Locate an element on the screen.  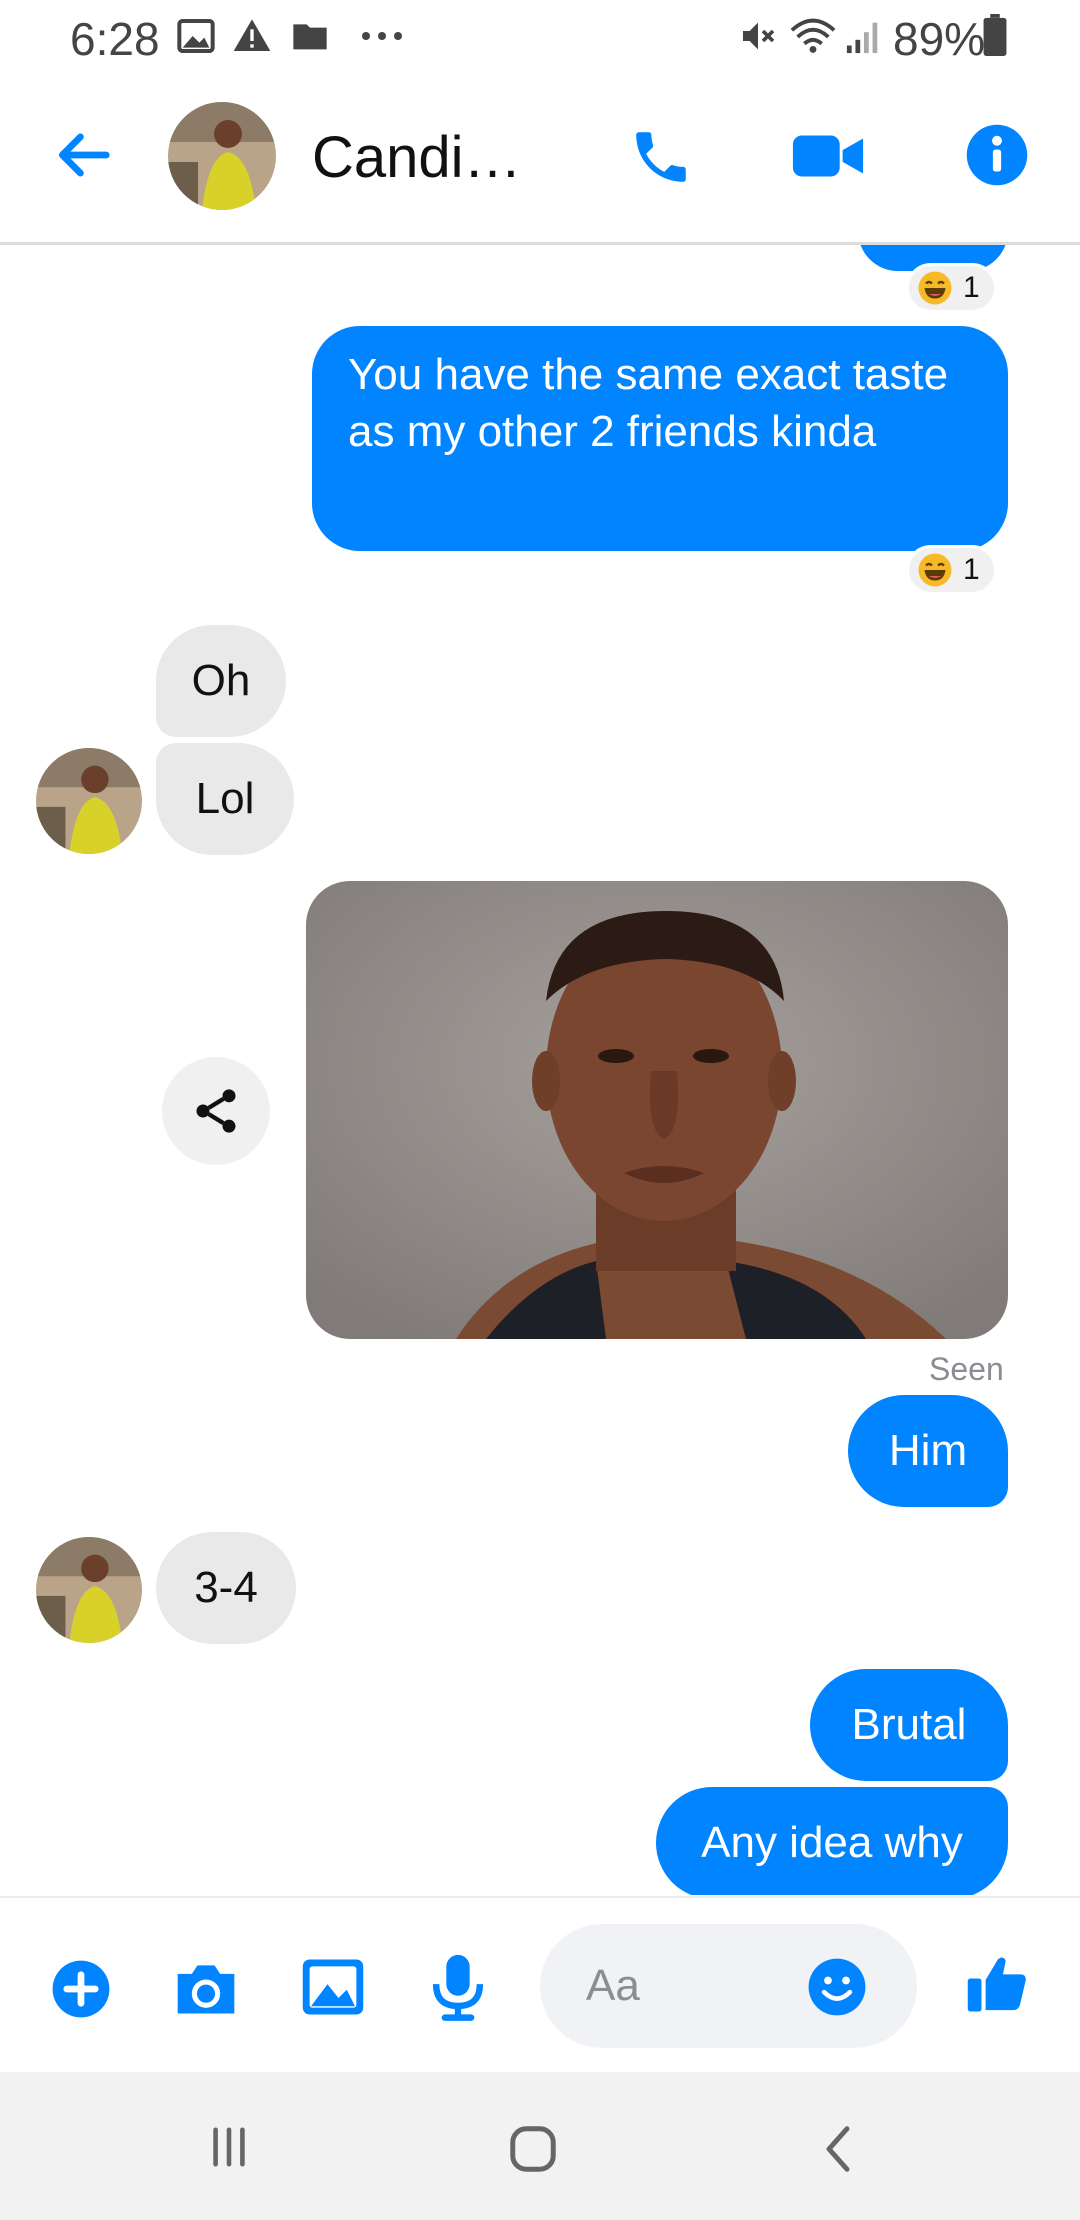
portrait-photo is located at coordinates (657, 1110).